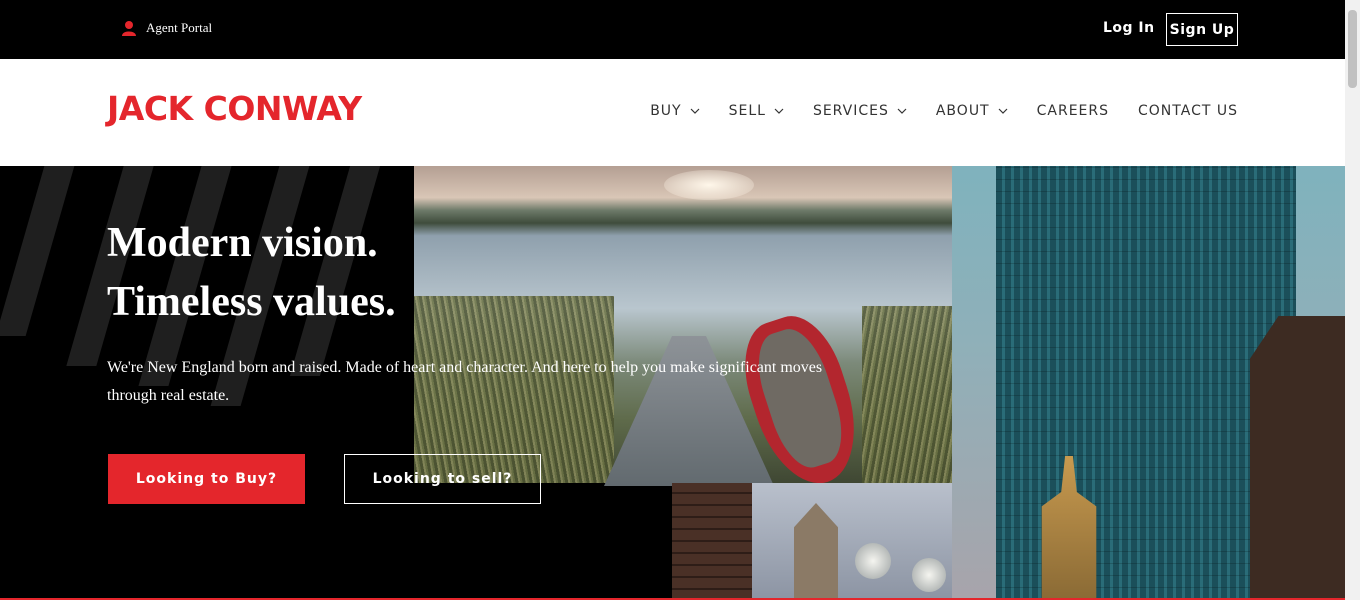  What do you see at coordinates (816, 551) in the screenshot?
I see `clock-tower` at bounding box center [816, 551].